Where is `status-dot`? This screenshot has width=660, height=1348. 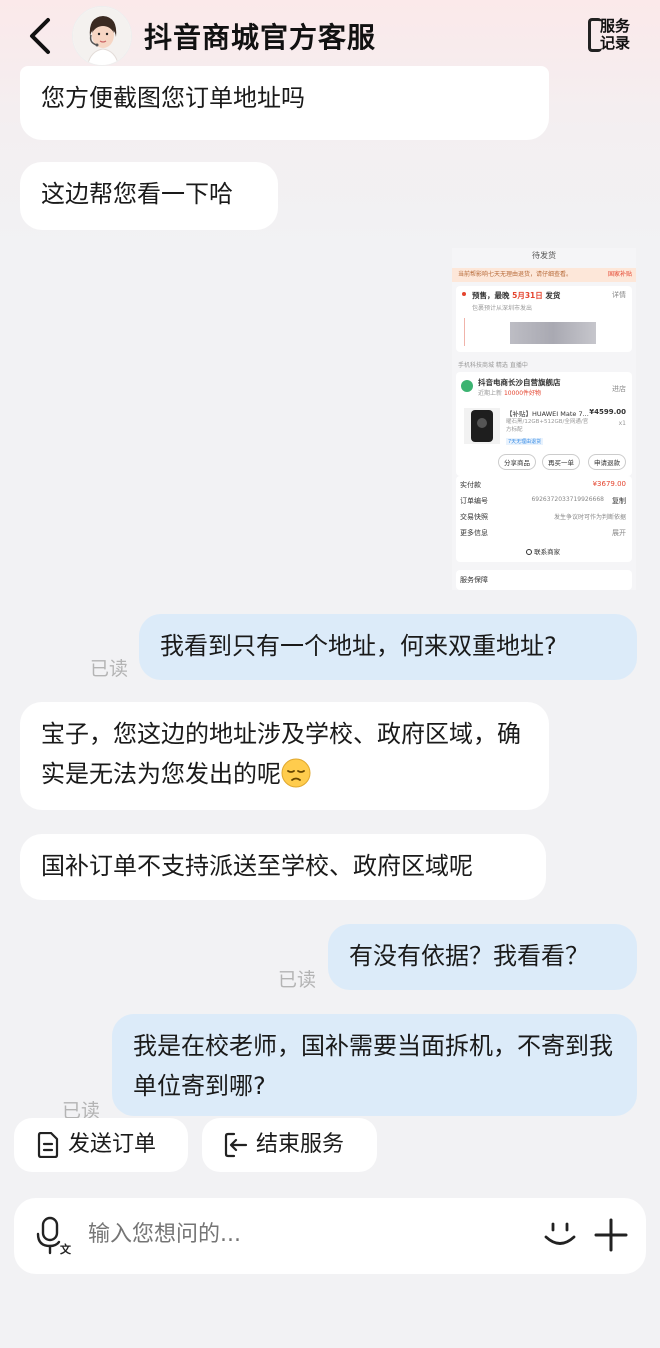 status-dot is located at coordinates (464, 294).